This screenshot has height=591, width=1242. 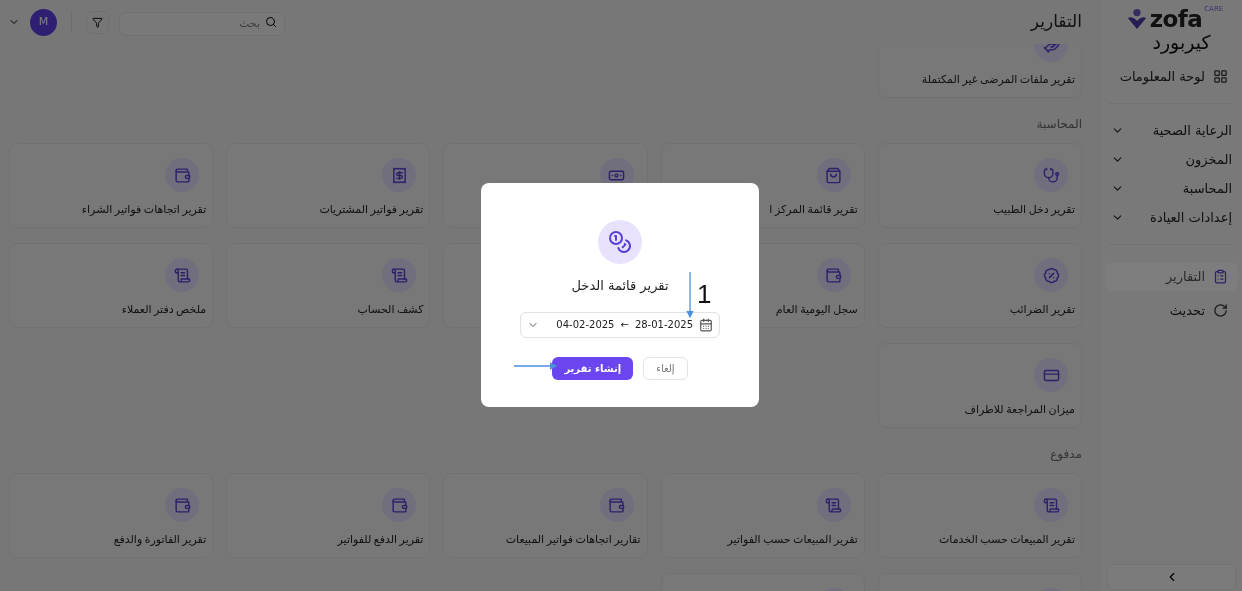 What do you see at coordinates (1181, 43) in the screenshot?
I see `brand-name: كيربورد` at bounding box center [1181, 43].